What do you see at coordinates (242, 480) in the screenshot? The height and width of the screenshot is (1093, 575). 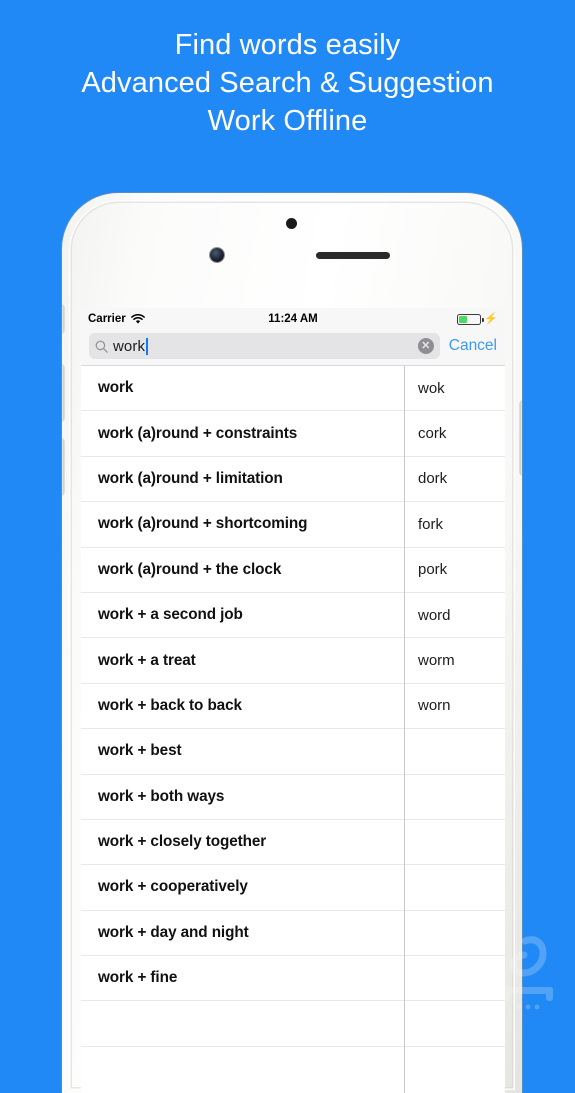 I see `list-item: work (a)round + limitation` at bounding box center [242, 480].